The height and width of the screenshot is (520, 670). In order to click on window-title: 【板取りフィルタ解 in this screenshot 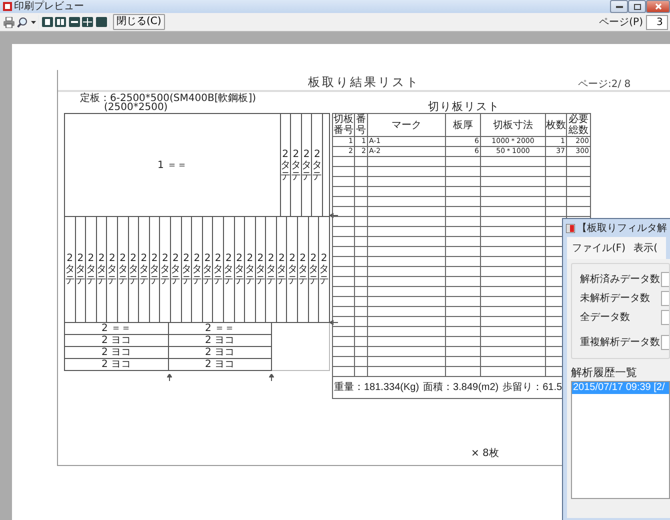, I will do `click(622, 228)`.